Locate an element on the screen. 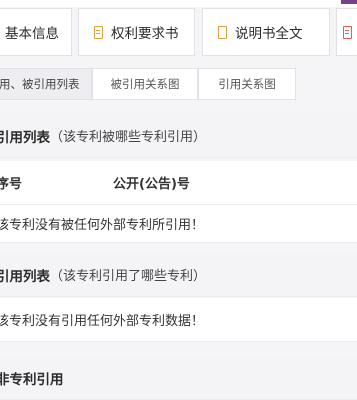 This screenshot has height=400, width=357. tab-pdf is located at coordinates (346, 32).